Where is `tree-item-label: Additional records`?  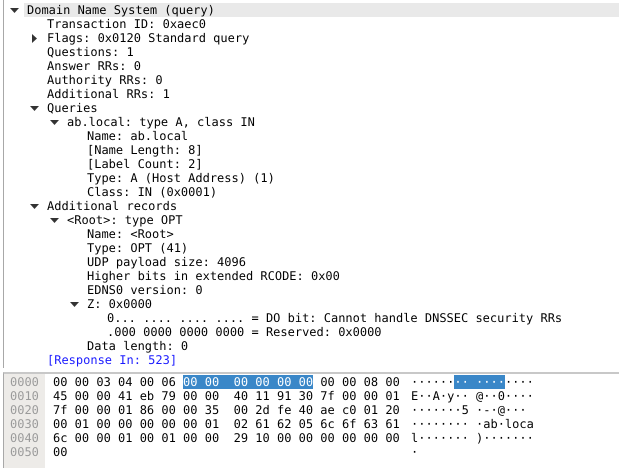 tree-item-label: Additional records is located at coordinates (331, 206).